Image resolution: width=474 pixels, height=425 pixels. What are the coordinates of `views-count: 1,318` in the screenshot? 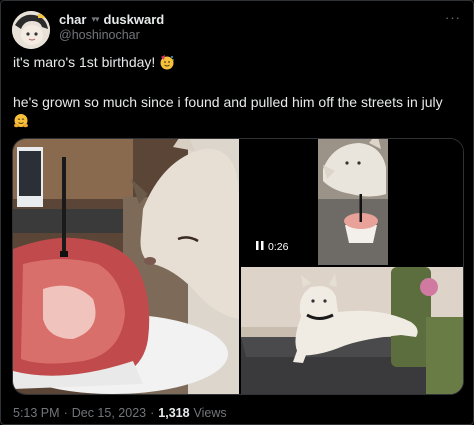 It's located at (174, 413).